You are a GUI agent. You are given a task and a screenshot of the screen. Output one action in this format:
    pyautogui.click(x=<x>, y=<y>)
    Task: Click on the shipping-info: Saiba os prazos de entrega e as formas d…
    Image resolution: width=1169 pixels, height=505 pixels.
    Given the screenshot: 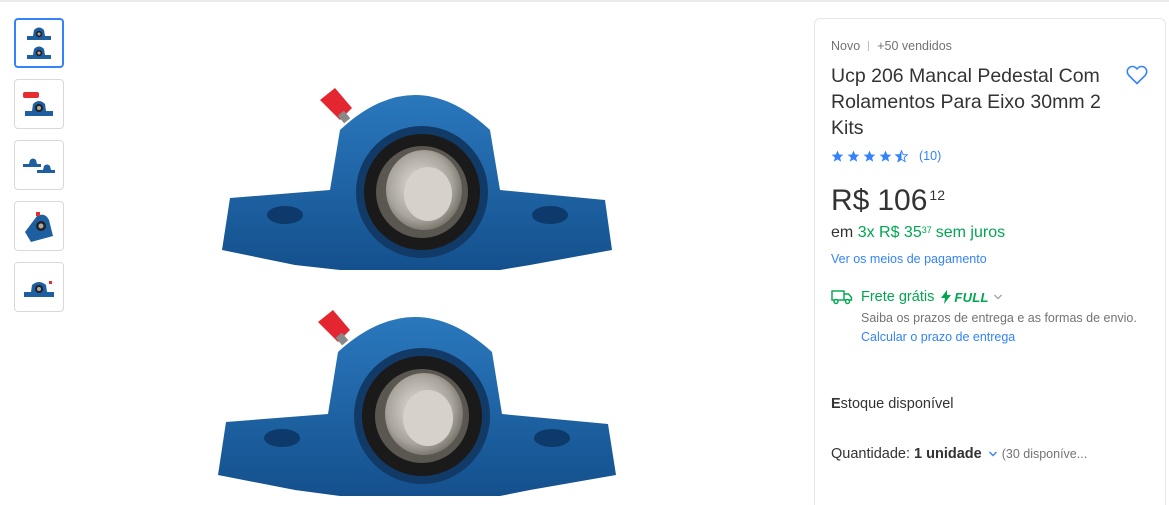 What is the action you would take?
    pyautogui.click(x=999, y=318)
    